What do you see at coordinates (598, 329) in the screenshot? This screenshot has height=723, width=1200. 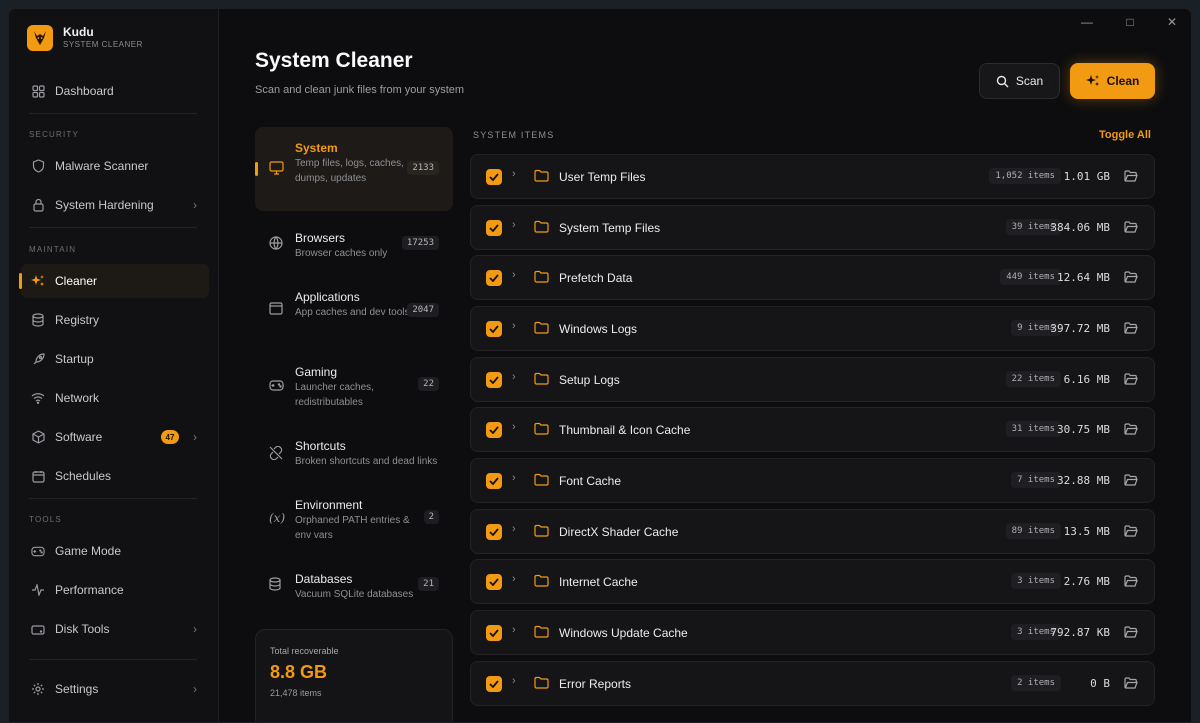 I see `item-name: Windows Logs` at bounding box center [598, 329].